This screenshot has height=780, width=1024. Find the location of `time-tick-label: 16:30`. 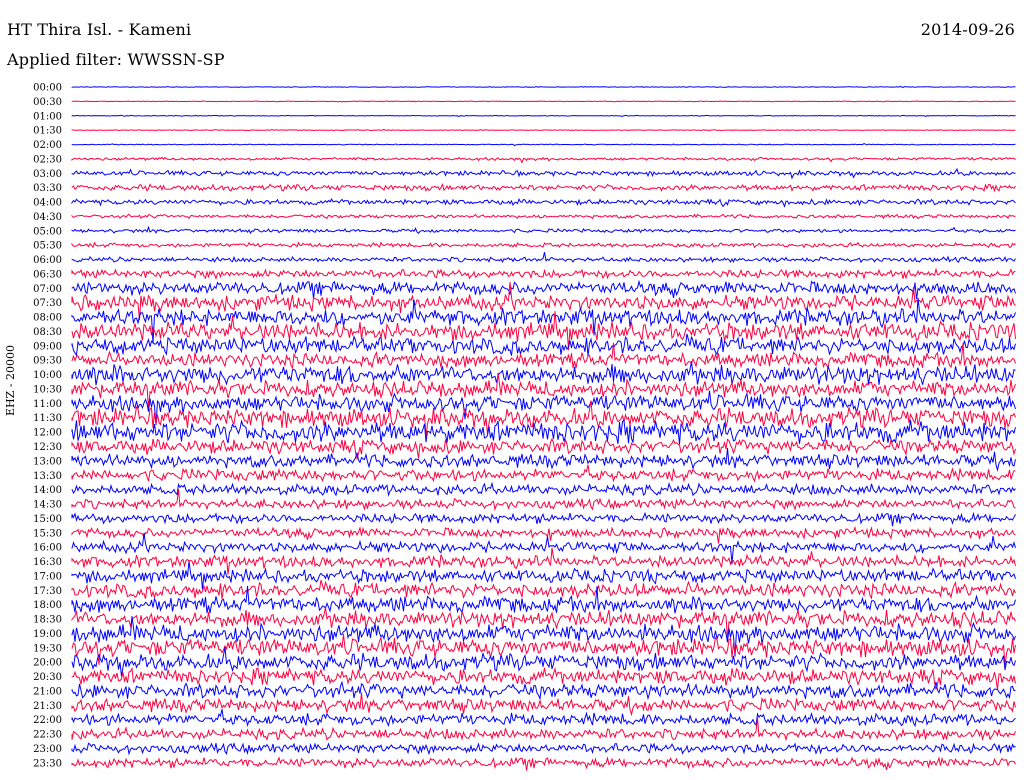

time-tick-label: 16:30 is located at coordinates (47, 562).